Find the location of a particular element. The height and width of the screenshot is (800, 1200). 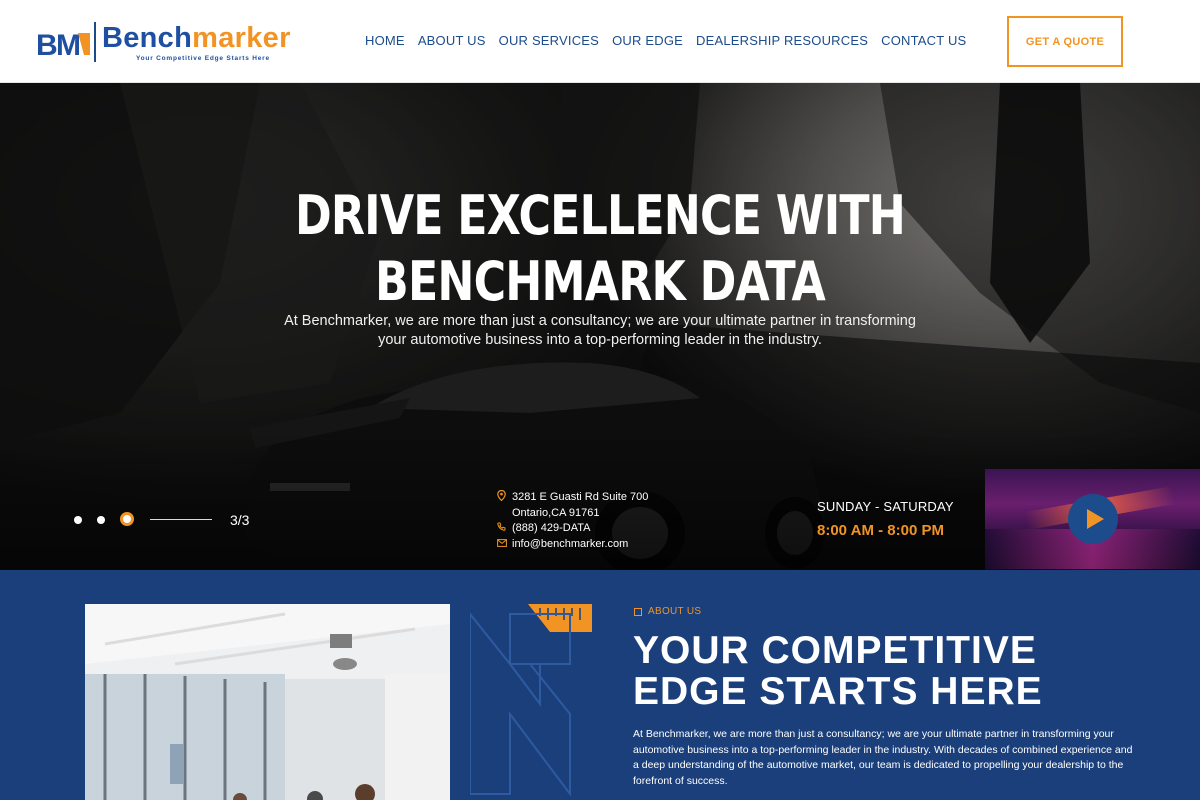

get-a-quote-button: GET A QUOTE is located at coordinates (1065, 41).